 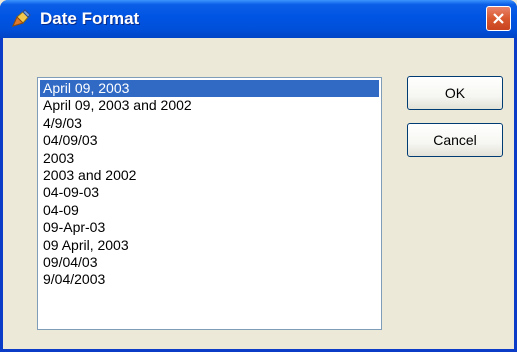 I want to click on list-item: 9/04/2003, so click(x=209, y=279).